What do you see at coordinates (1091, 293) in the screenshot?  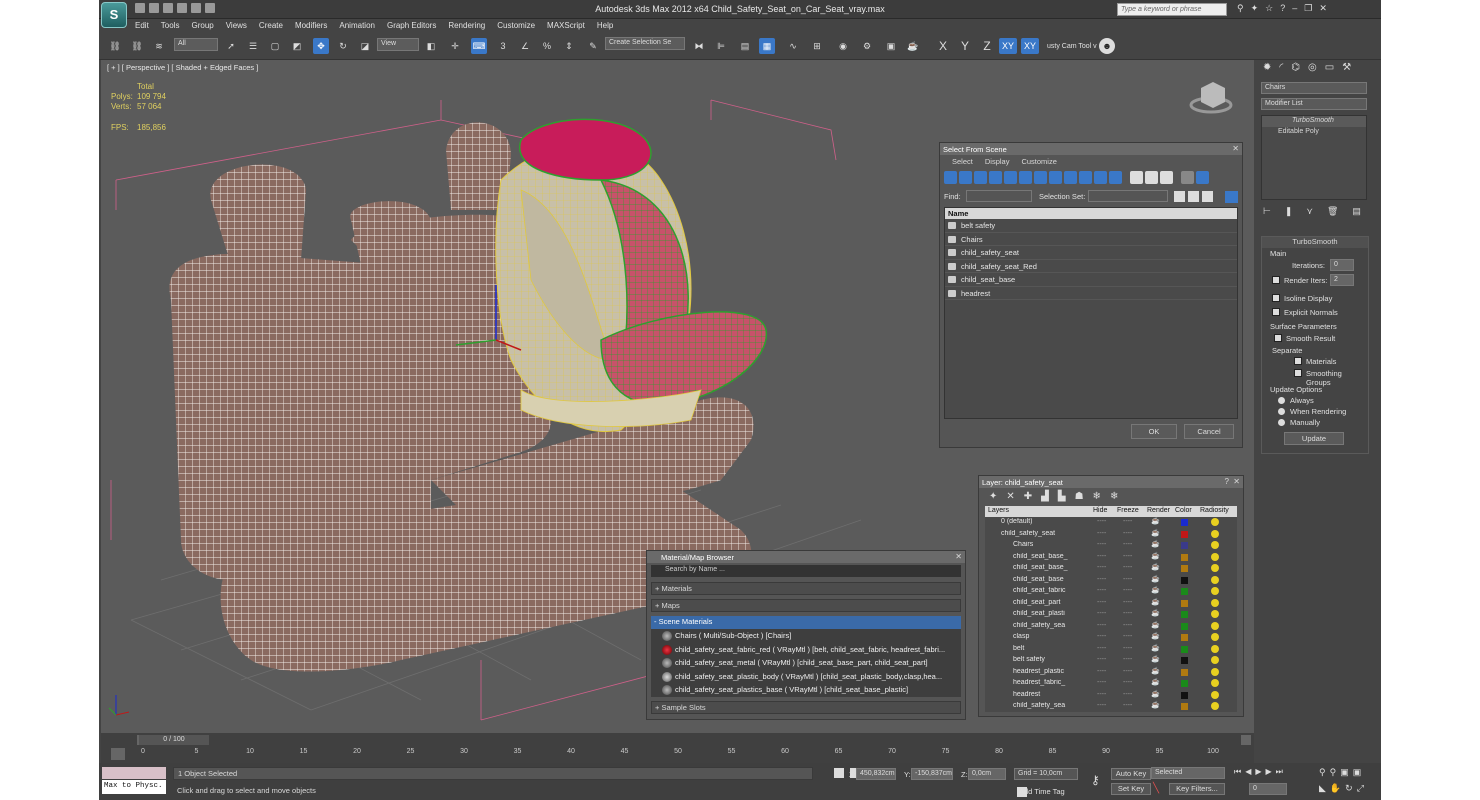 I see `list-item: headrest` at bounding box center [1091, 293].